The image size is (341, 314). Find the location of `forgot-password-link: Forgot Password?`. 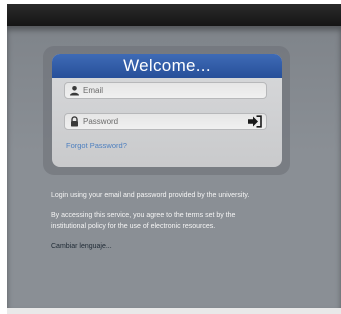

forgot-password-link: Forgot Password? is located at coordinates (96, 145).